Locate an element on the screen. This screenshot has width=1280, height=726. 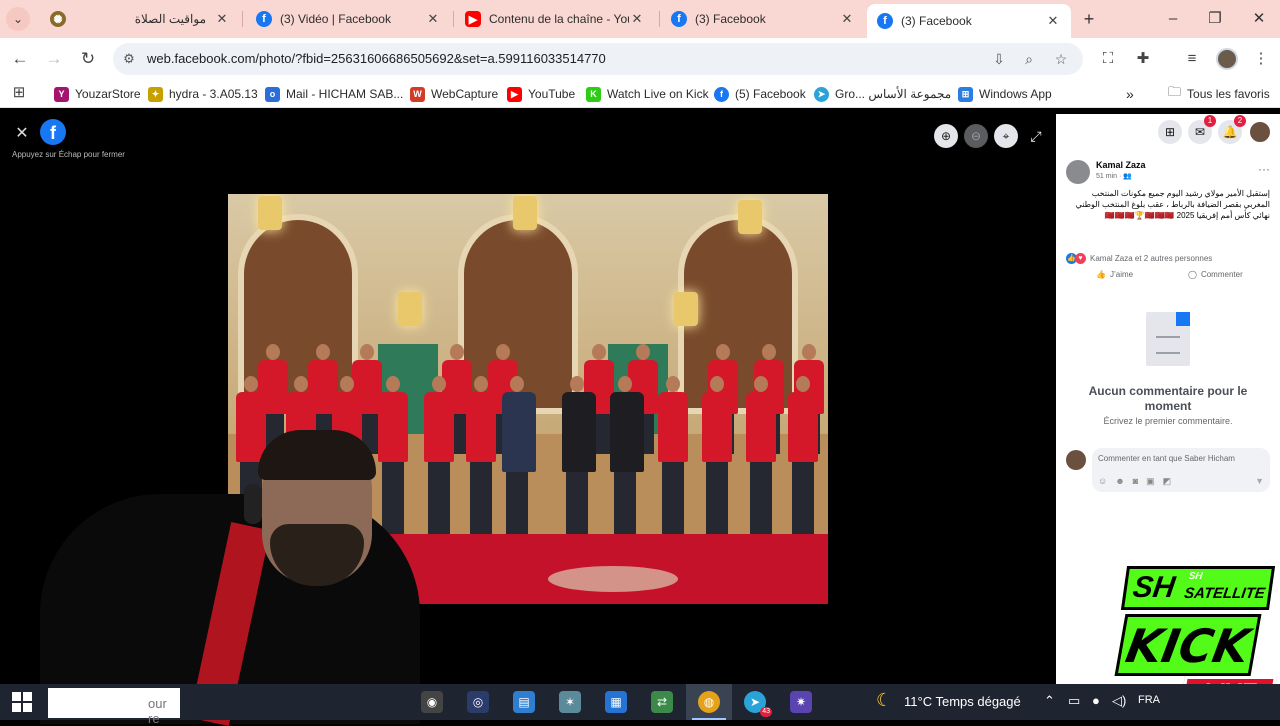
bookmark-star-icon: ☆ is located at coordinates (1061, 59).